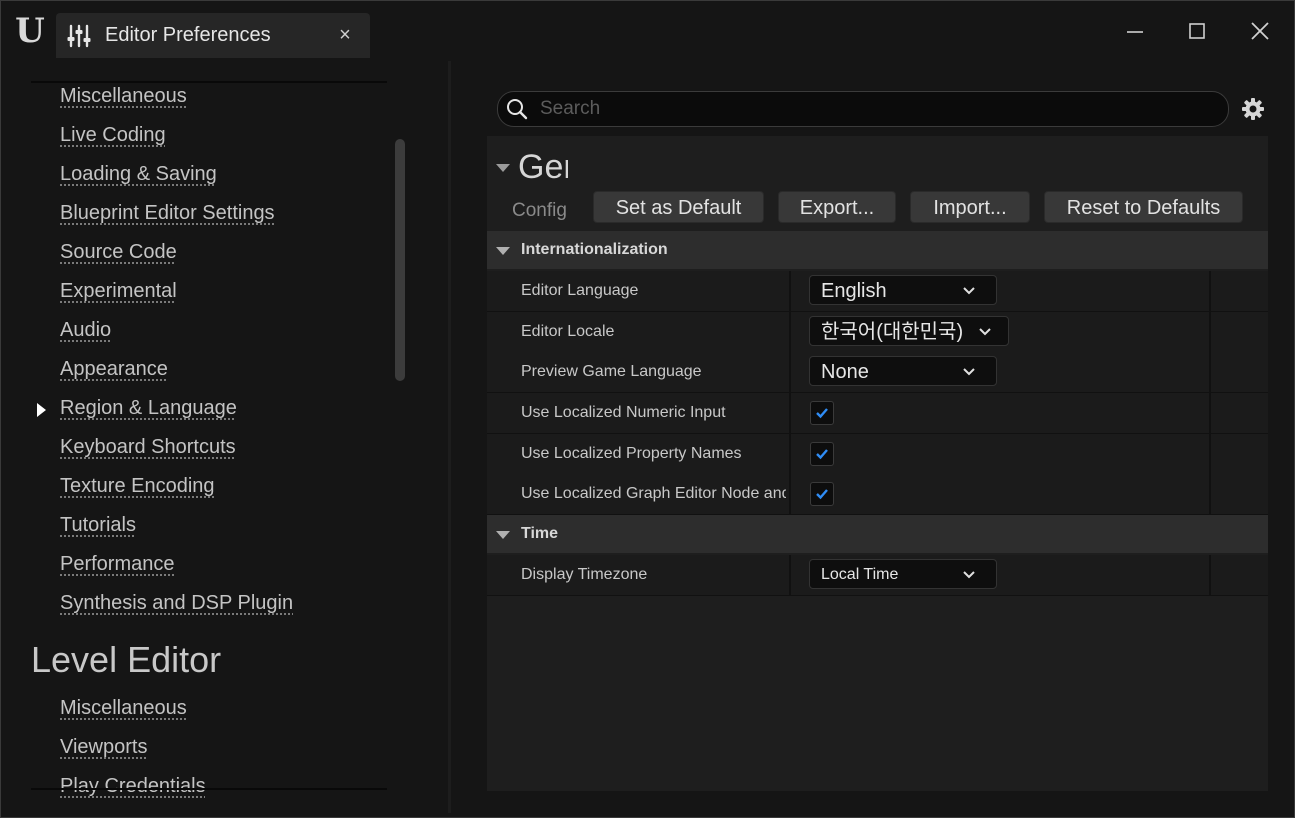  Describe the element at coordinates (126, 659) in the screenshot. I see `level-editor-heading: Level Editor` at that location.